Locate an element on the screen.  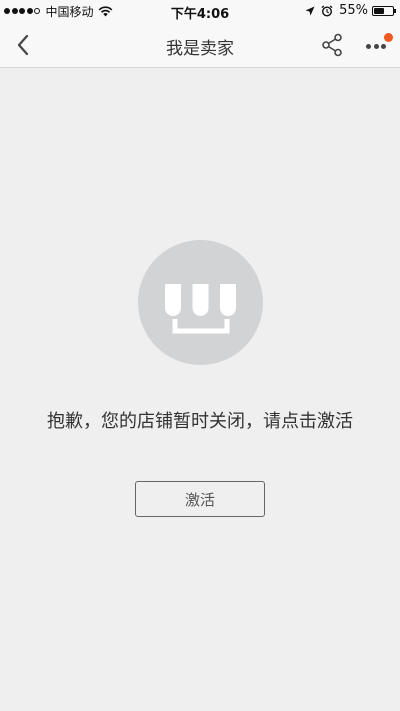
nav-bar: 我是卖家 is located at coordinates (200, 45).